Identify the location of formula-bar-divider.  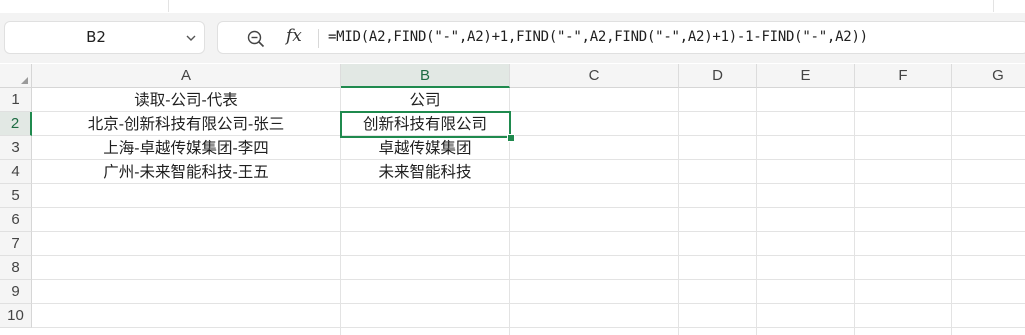
(318, 38).